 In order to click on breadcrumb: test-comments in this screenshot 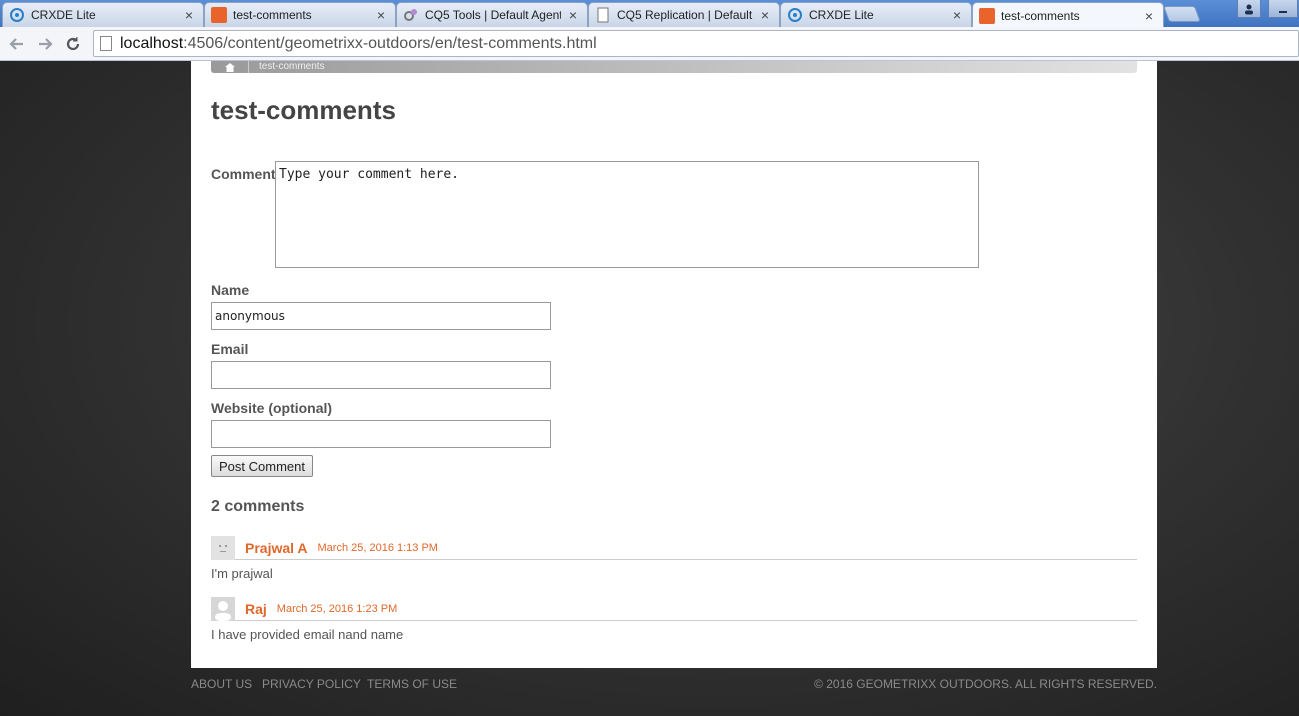, I will do `click(674, 67)`.